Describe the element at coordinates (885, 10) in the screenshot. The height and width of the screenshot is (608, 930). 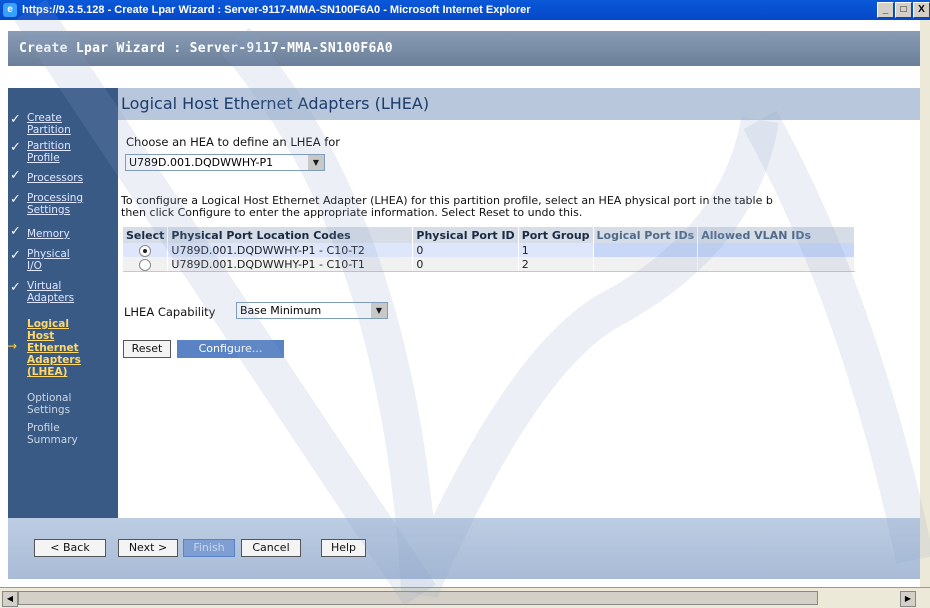
I see `minimize-button: _` at that location.